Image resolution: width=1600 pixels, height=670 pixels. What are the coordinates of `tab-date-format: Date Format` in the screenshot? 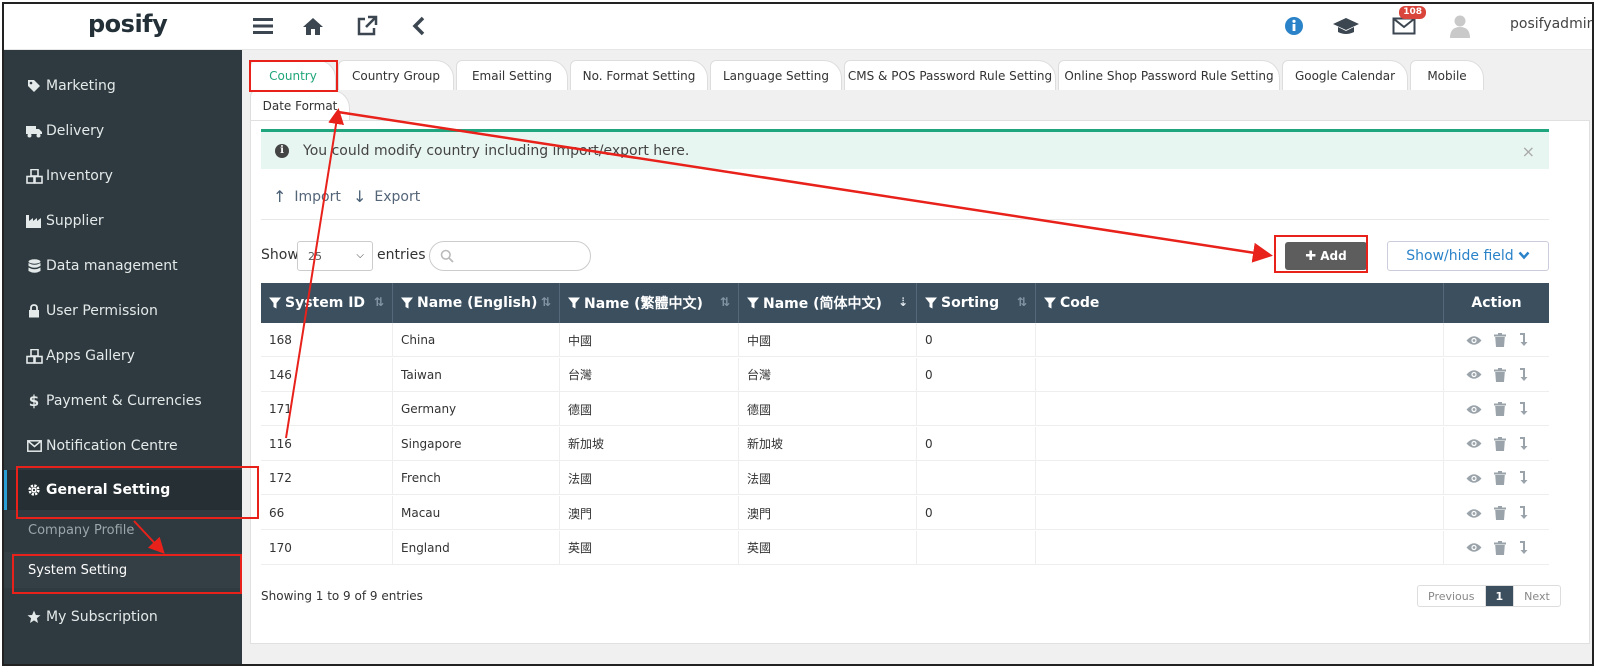 It's located at (300, 105).